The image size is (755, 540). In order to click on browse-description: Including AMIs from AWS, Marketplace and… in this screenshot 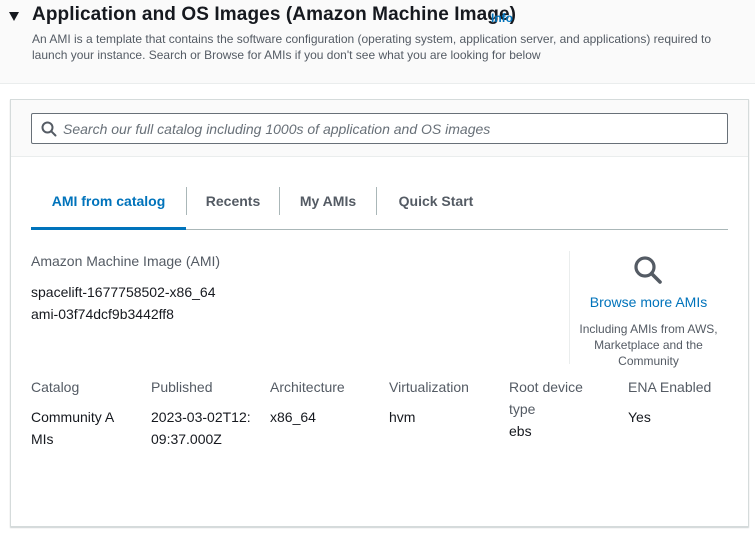, I will do `click(648, 345)`.